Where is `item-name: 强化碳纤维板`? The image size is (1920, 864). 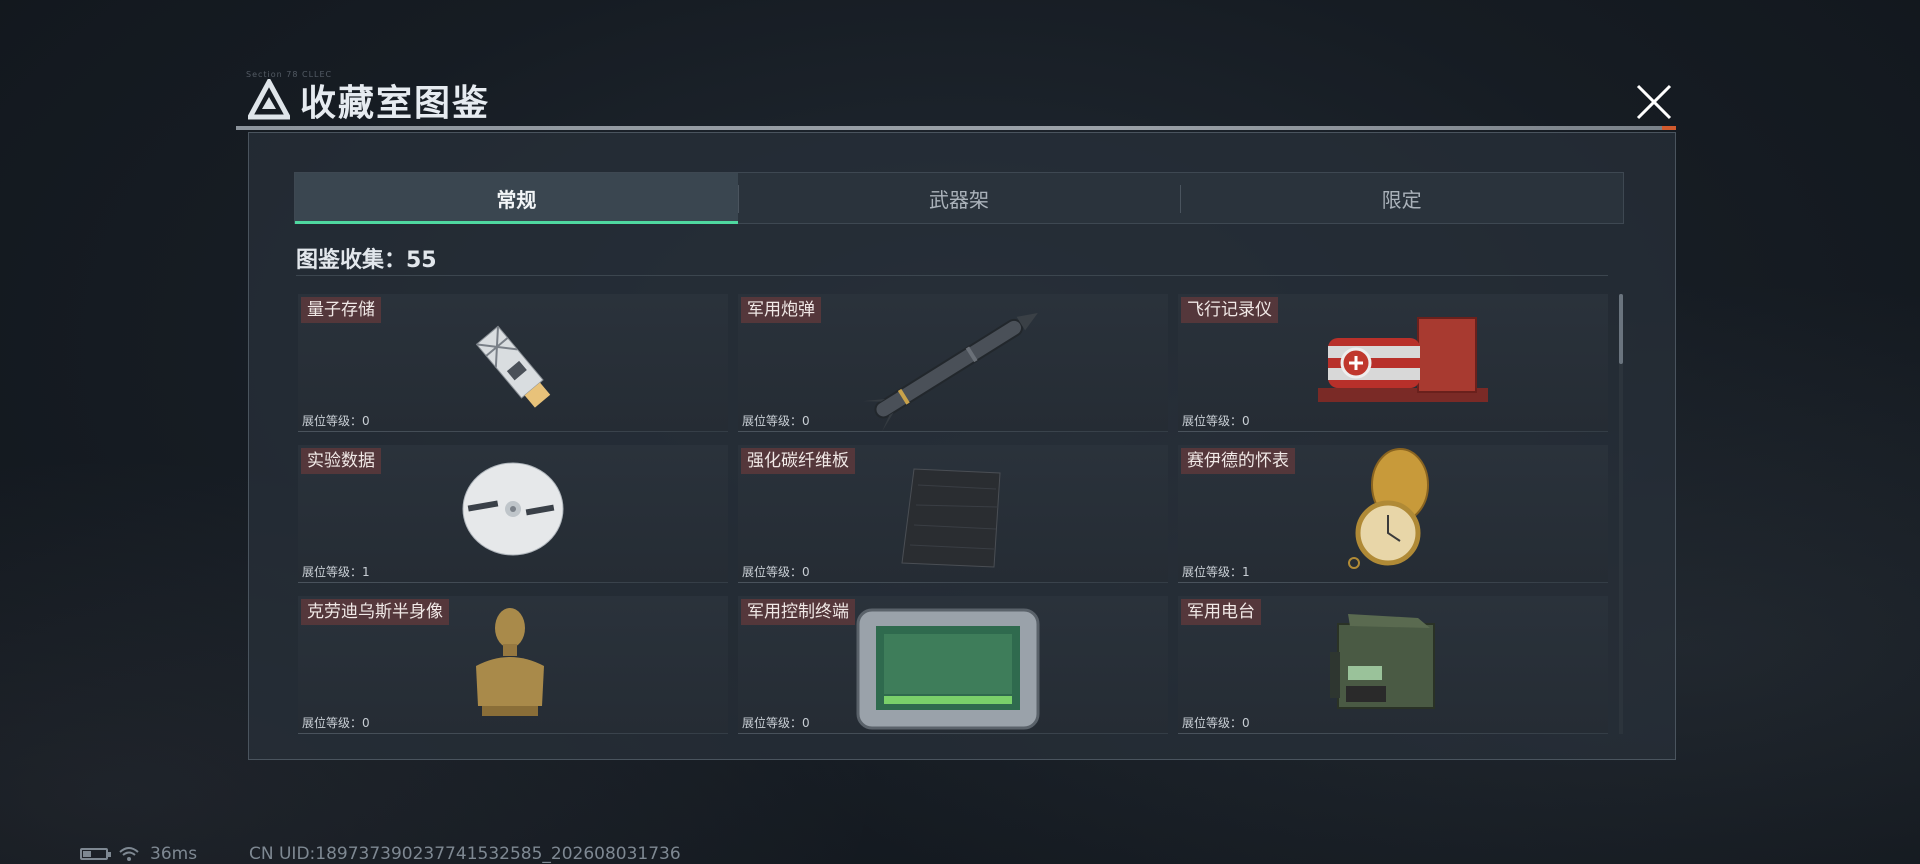 item-name: 强化碳纤维板 is located at coordinates (798, 461).